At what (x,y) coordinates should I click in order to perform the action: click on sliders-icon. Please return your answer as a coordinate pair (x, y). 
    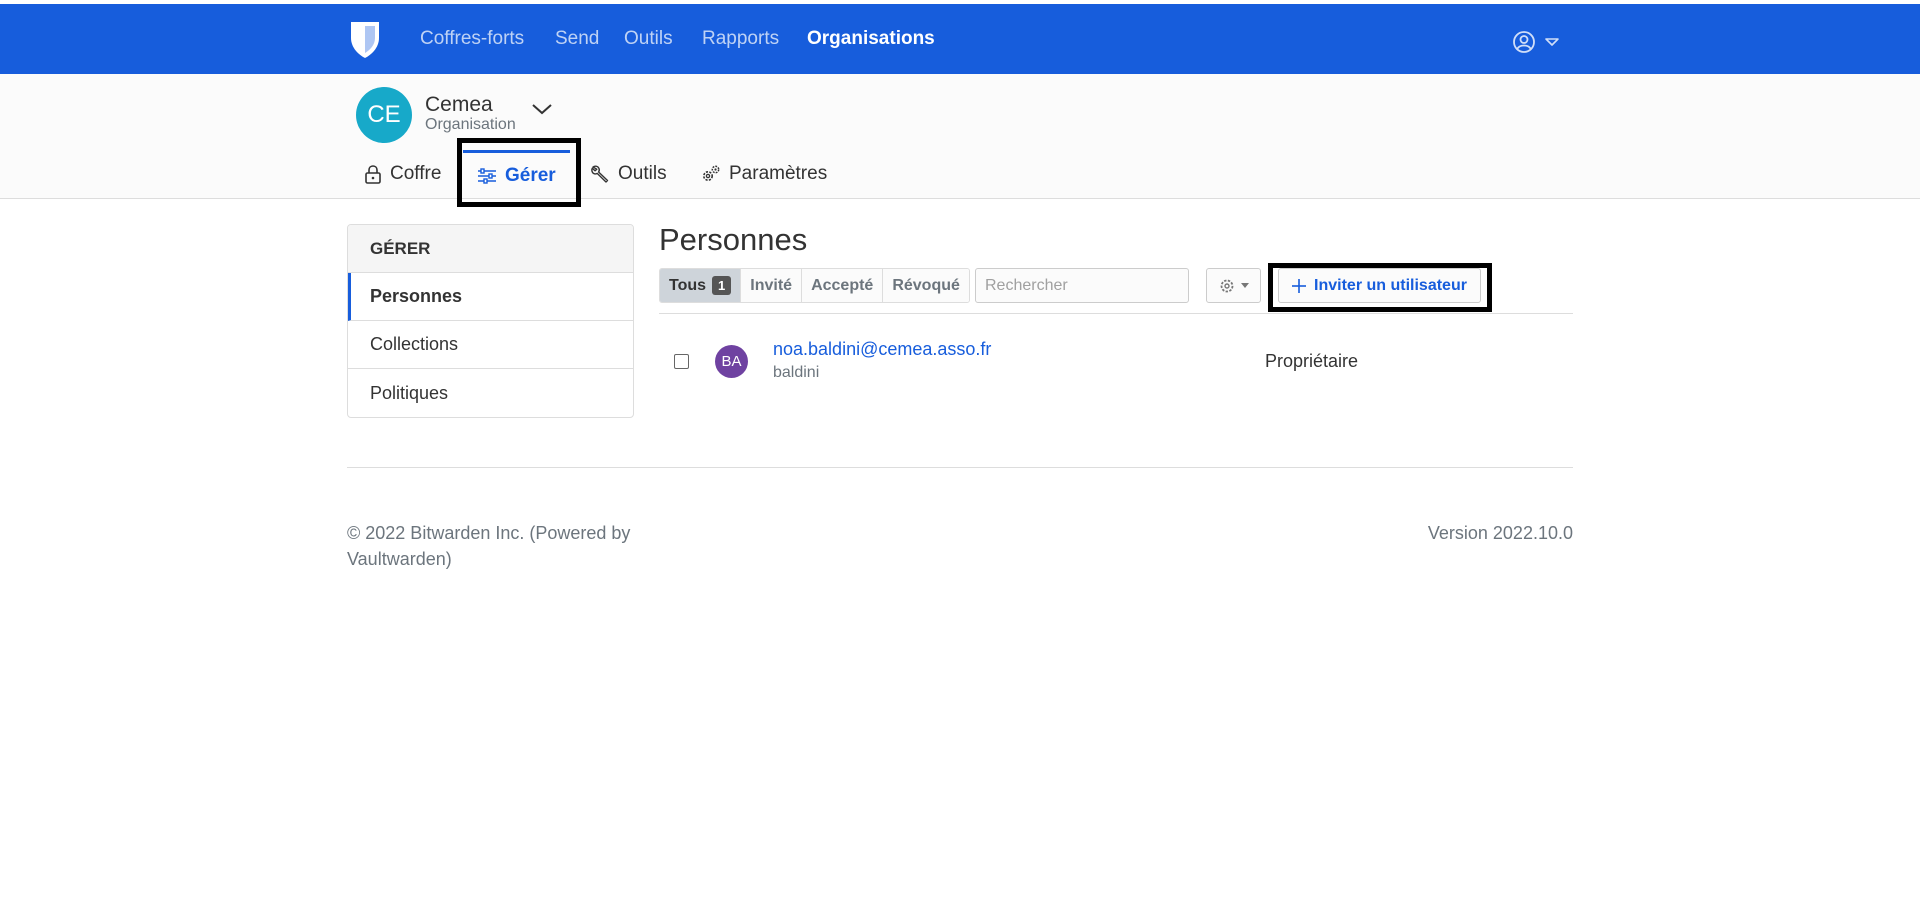
    Looking at the image, I should click on (487, 175).